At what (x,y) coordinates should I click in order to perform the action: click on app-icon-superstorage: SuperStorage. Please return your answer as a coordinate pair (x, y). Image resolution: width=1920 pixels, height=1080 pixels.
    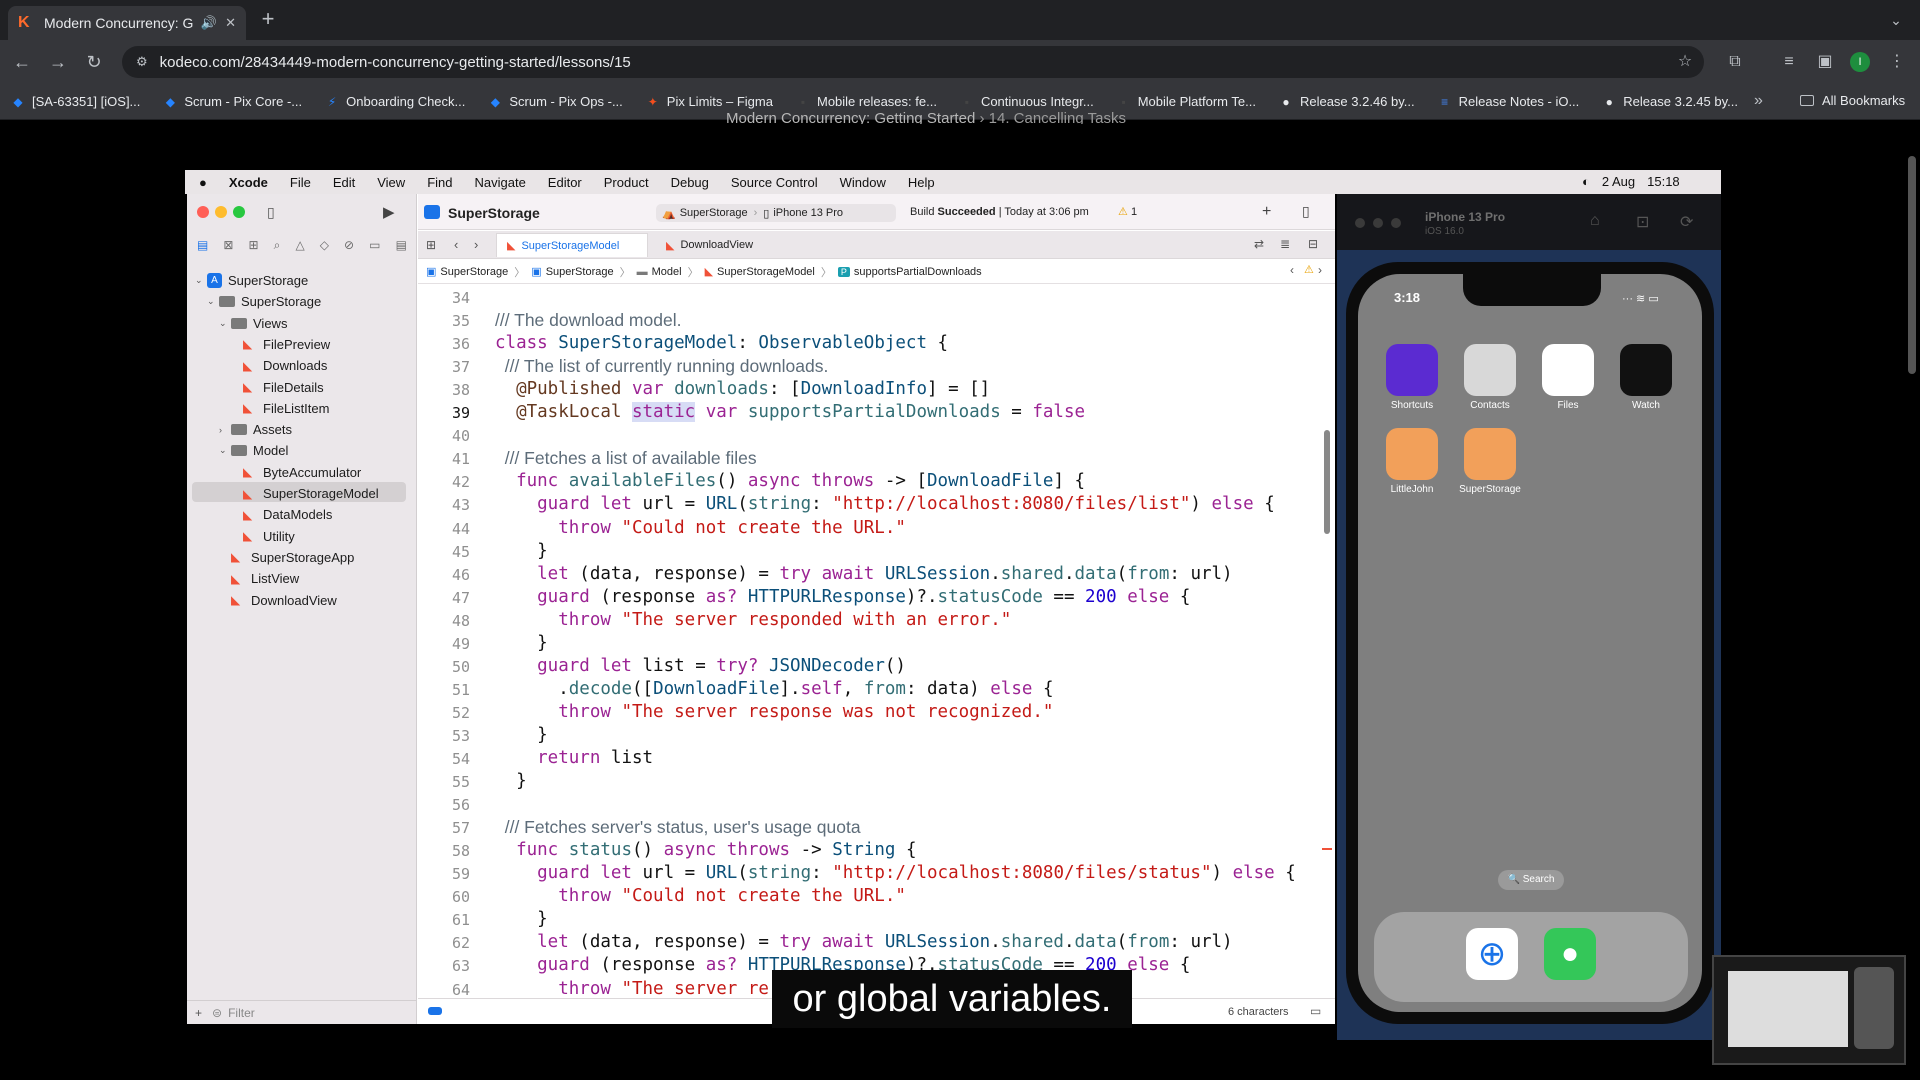
    Looking at the image, I should click on (1490, 461).